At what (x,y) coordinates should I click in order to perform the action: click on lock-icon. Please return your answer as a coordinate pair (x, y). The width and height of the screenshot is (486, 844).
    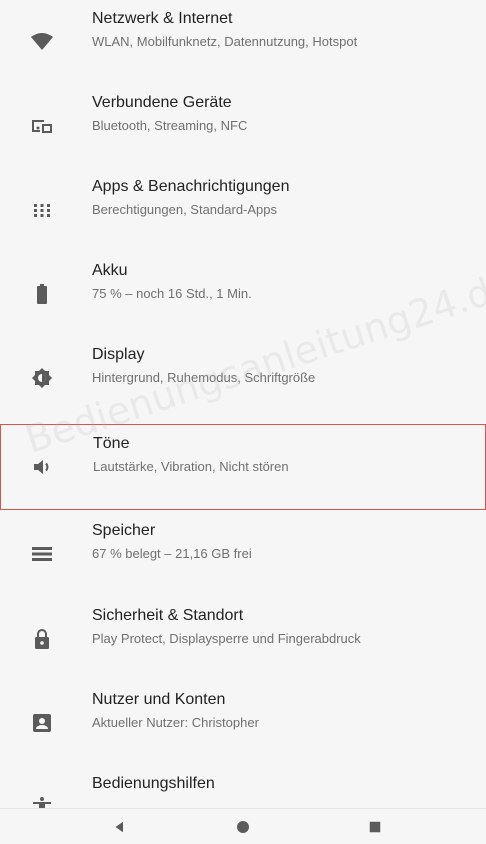
    Looking at the image, I should click on (42, 639).